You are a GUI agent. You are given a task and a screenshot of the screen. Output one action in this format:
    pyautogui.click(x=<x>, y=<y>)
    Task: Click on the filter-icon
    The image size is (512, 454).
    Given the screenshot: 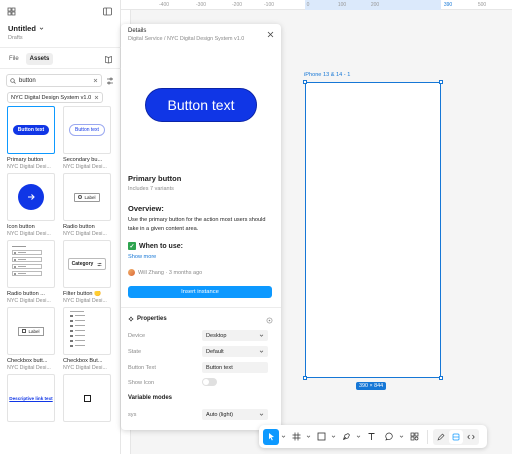 What is the action you would take?
    pyautogui.click(x=110, y=81)
    